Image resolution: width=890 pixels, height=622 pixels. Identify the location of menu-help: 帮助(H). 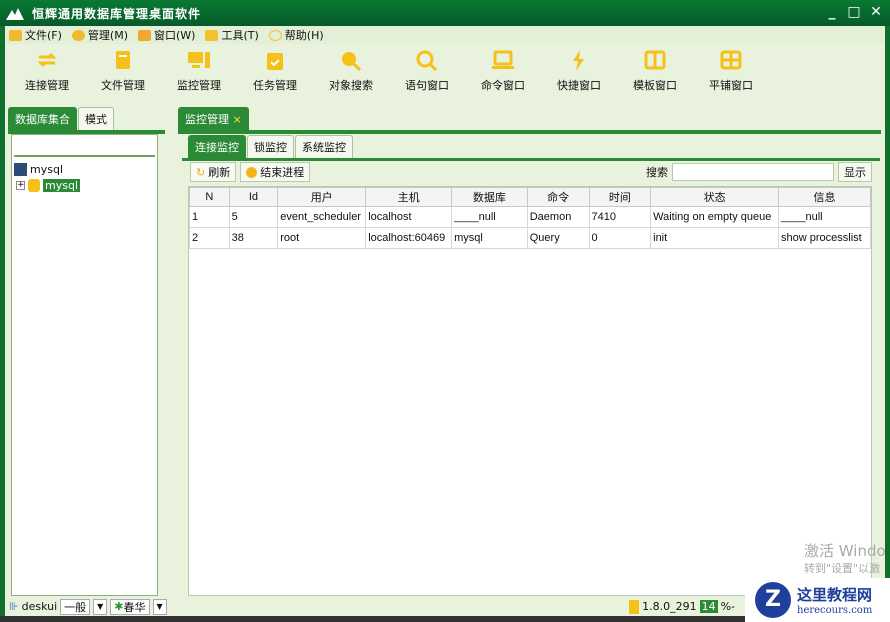
(296, 35).